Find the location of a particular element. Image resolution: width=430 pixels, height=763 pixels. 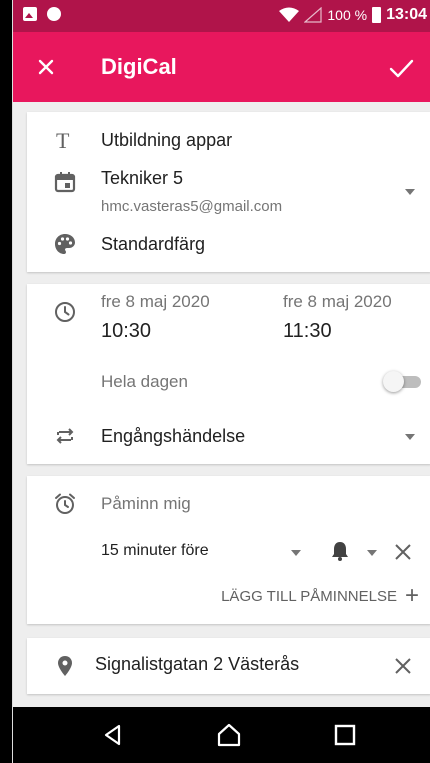

start-time: 10:30 is located at coordinates (126, 331).